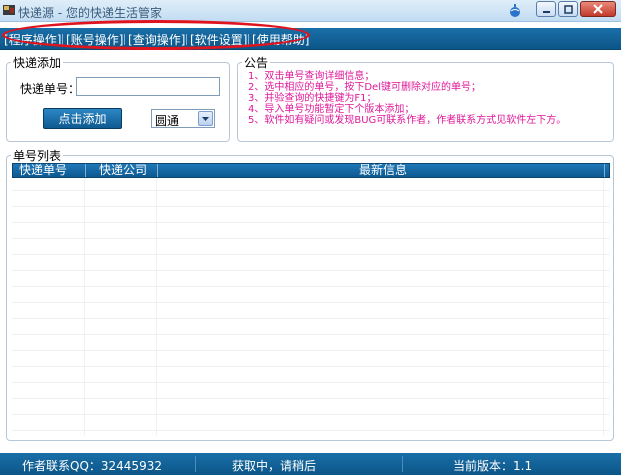 The height and width of the screenshot is (475, 621). Describe the element at coordinates (546, 9) in the screenshot. I see `minimize-button` at that location.